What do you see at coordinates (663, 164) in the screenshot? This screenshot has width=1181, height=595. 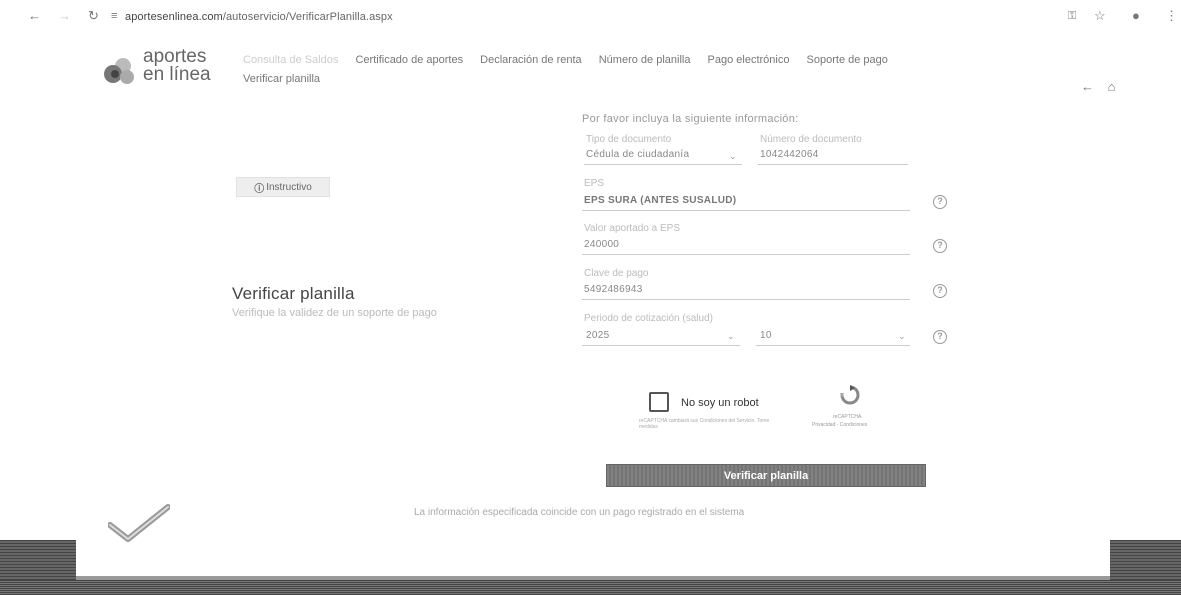 I see `doc-type-underline` at bounding box center [663, 164].